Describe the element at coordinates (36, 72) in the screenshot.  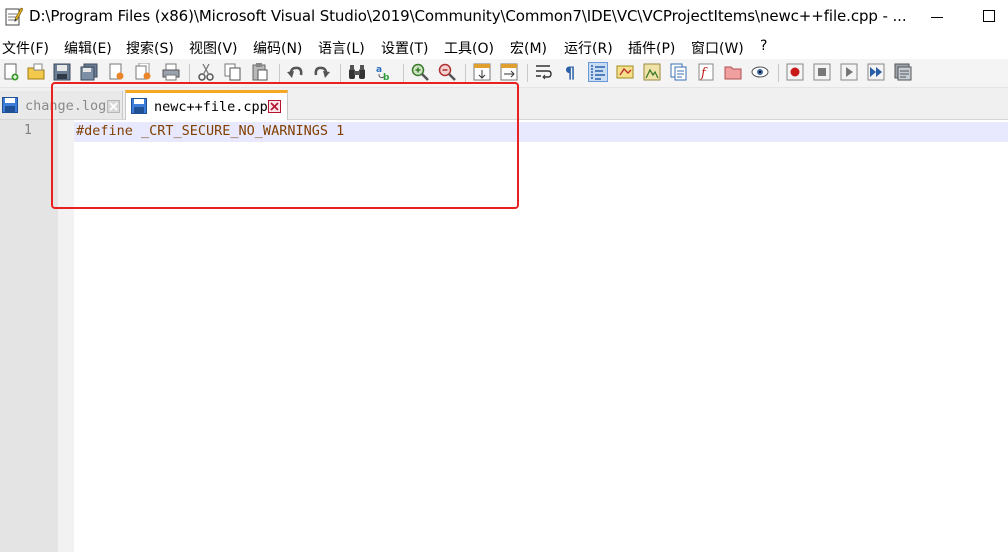
I see `open-file-icon` at that location.